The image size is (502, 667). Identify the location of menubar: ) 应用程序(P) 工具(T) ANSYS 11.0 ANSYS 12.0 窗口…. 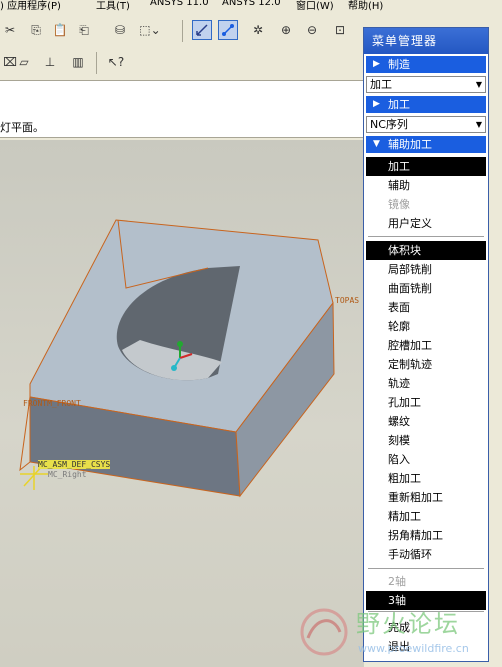
(251, 6).